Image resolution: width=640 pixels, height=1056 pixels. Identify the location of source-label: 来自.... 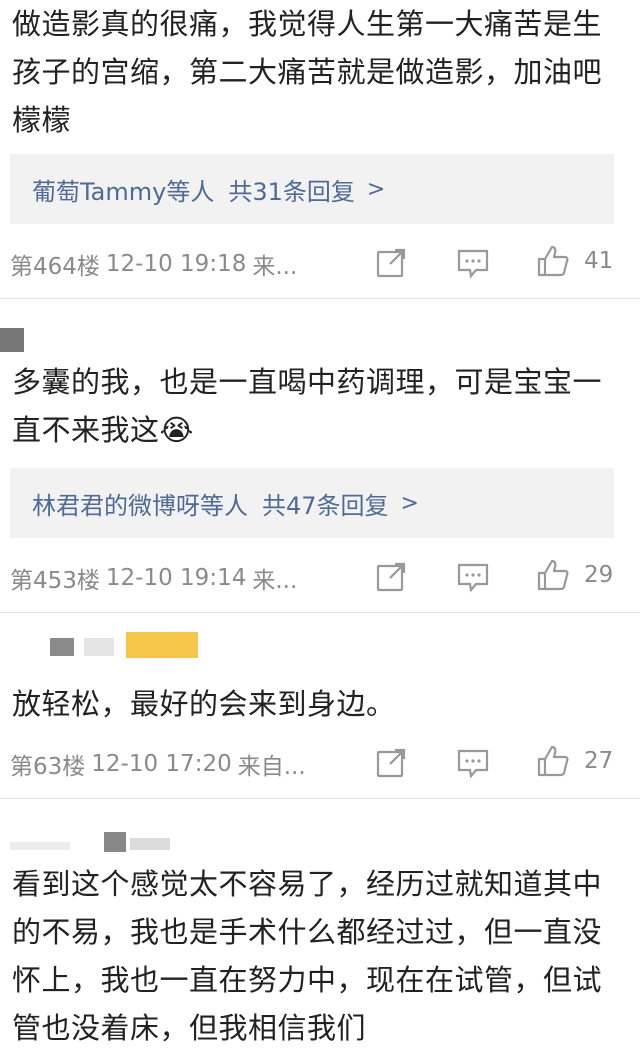
(271, 767).